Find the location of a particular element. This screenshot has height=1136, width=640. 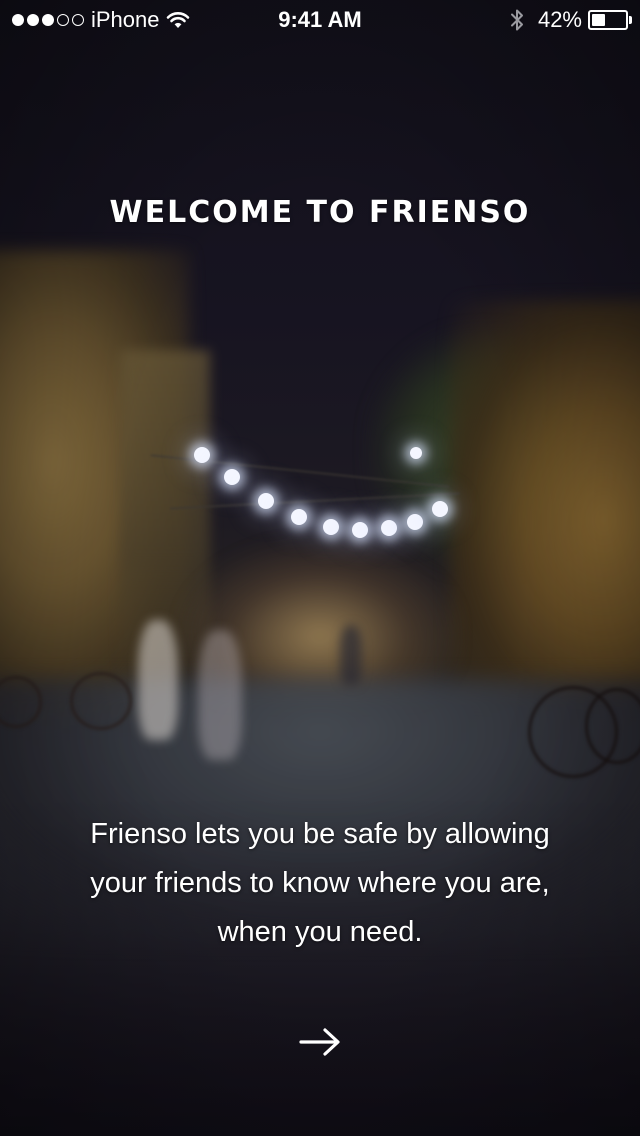

battery-icon is located at coordinates (610, 20).